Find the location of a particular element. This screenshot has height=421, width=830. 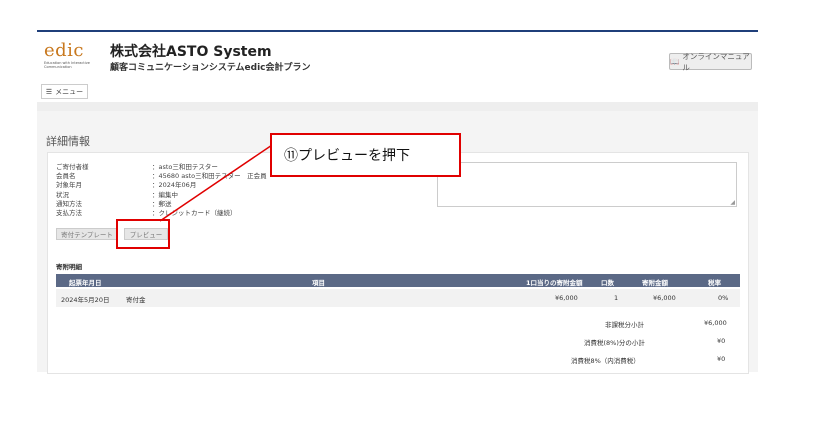

col-header-tax-rate: 税率 is located at coordinates (714, 283).